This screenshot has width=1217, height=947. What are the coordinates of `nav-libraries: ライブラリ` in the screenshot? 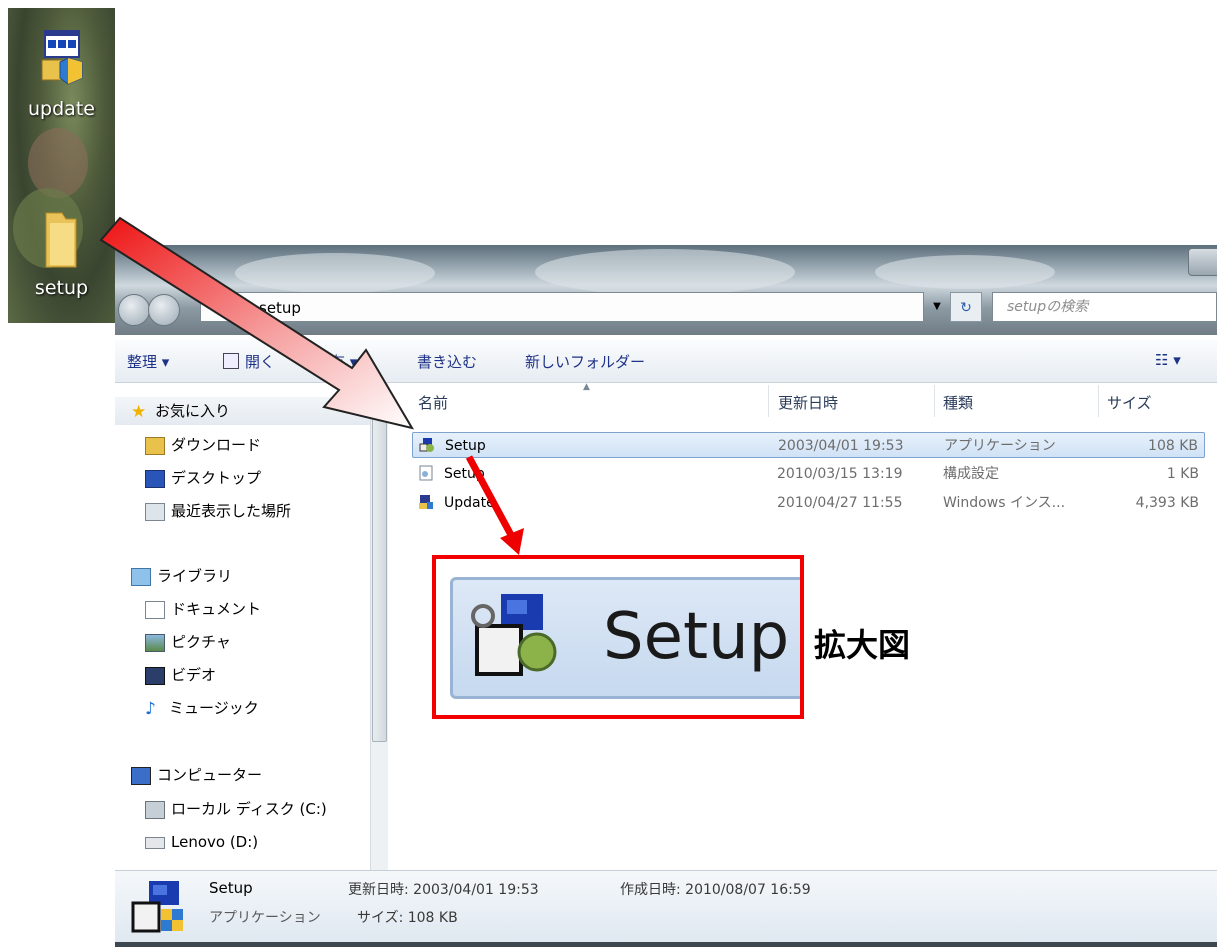 It's located at (181, 576).